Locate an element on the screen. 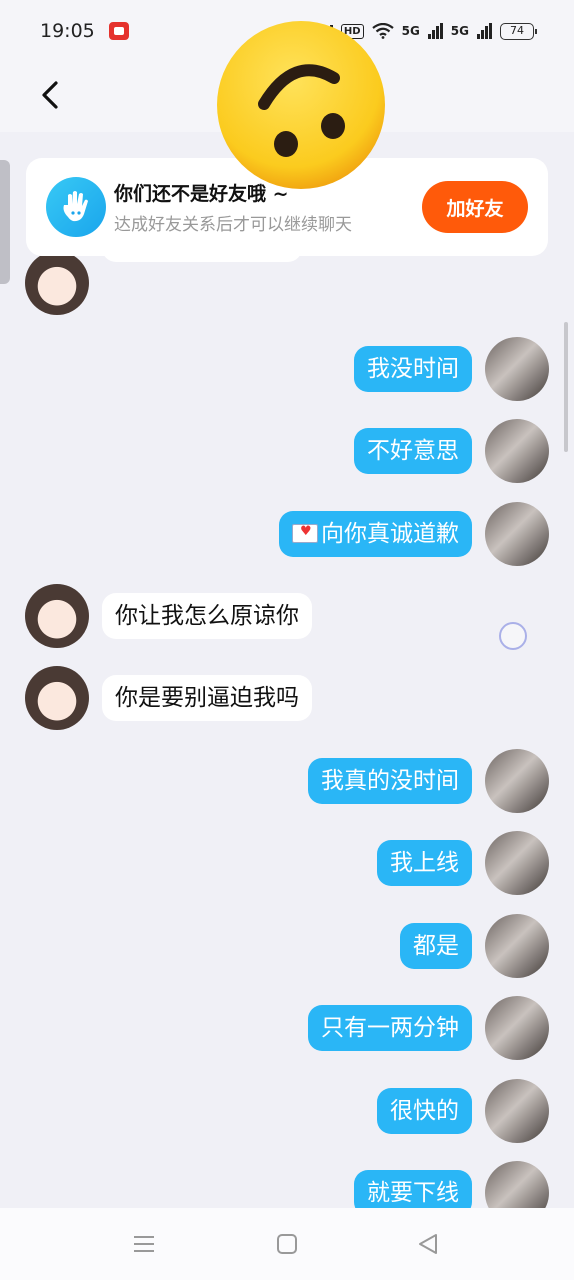  envelope-heart-icon is located at coordinates (305, 532).